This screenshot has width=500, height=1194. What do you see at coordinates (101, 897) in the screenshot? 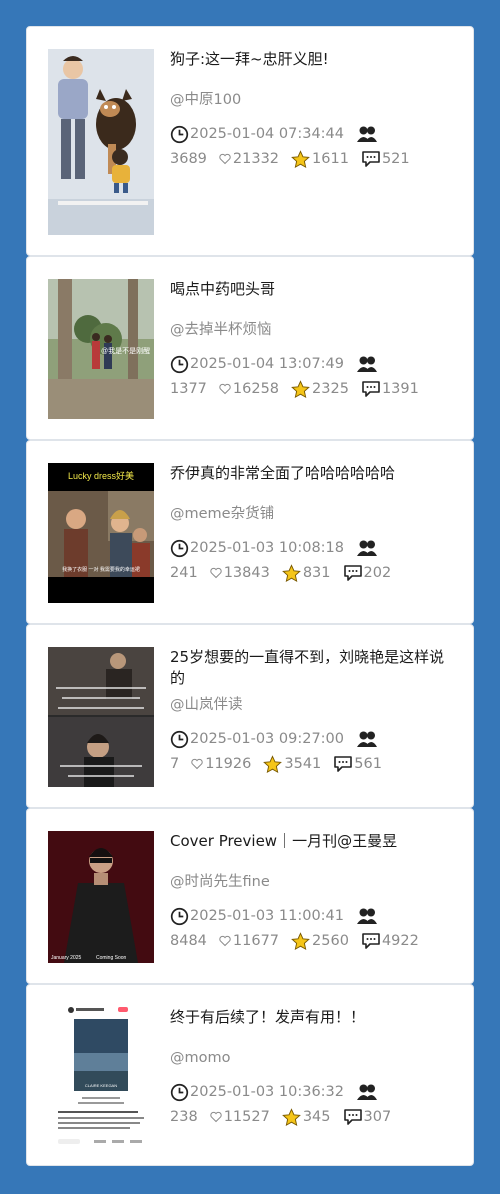
I see `video-thumbnail: January 2025 Coming Soon` at bounding box center [101, 897].